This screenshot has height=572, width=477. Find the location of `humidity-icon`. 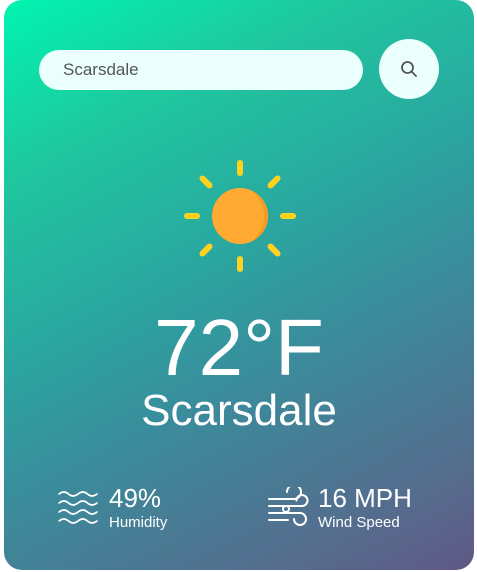

humidity-icon is located at coordinates (78, 507).